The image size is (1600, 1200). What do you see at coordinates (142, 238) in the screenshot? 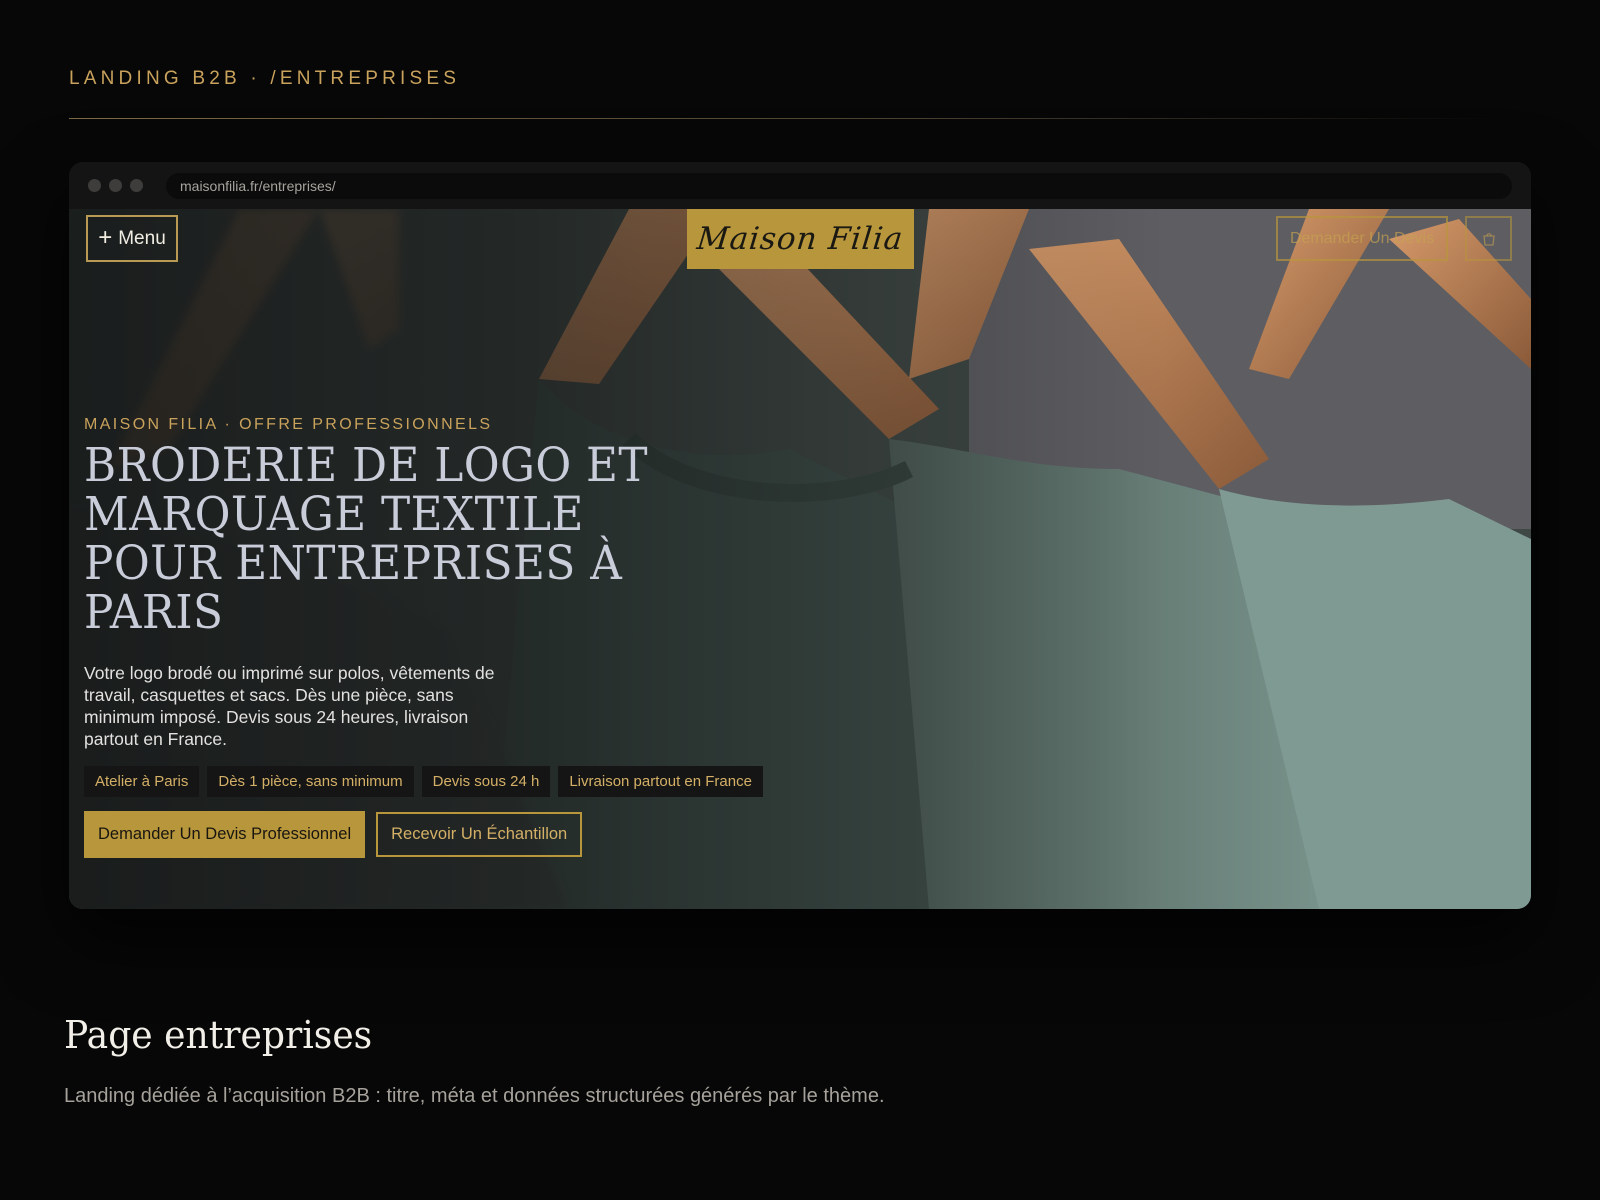
I see `menu-button-label: Menu` at bounding box center [142, 238].